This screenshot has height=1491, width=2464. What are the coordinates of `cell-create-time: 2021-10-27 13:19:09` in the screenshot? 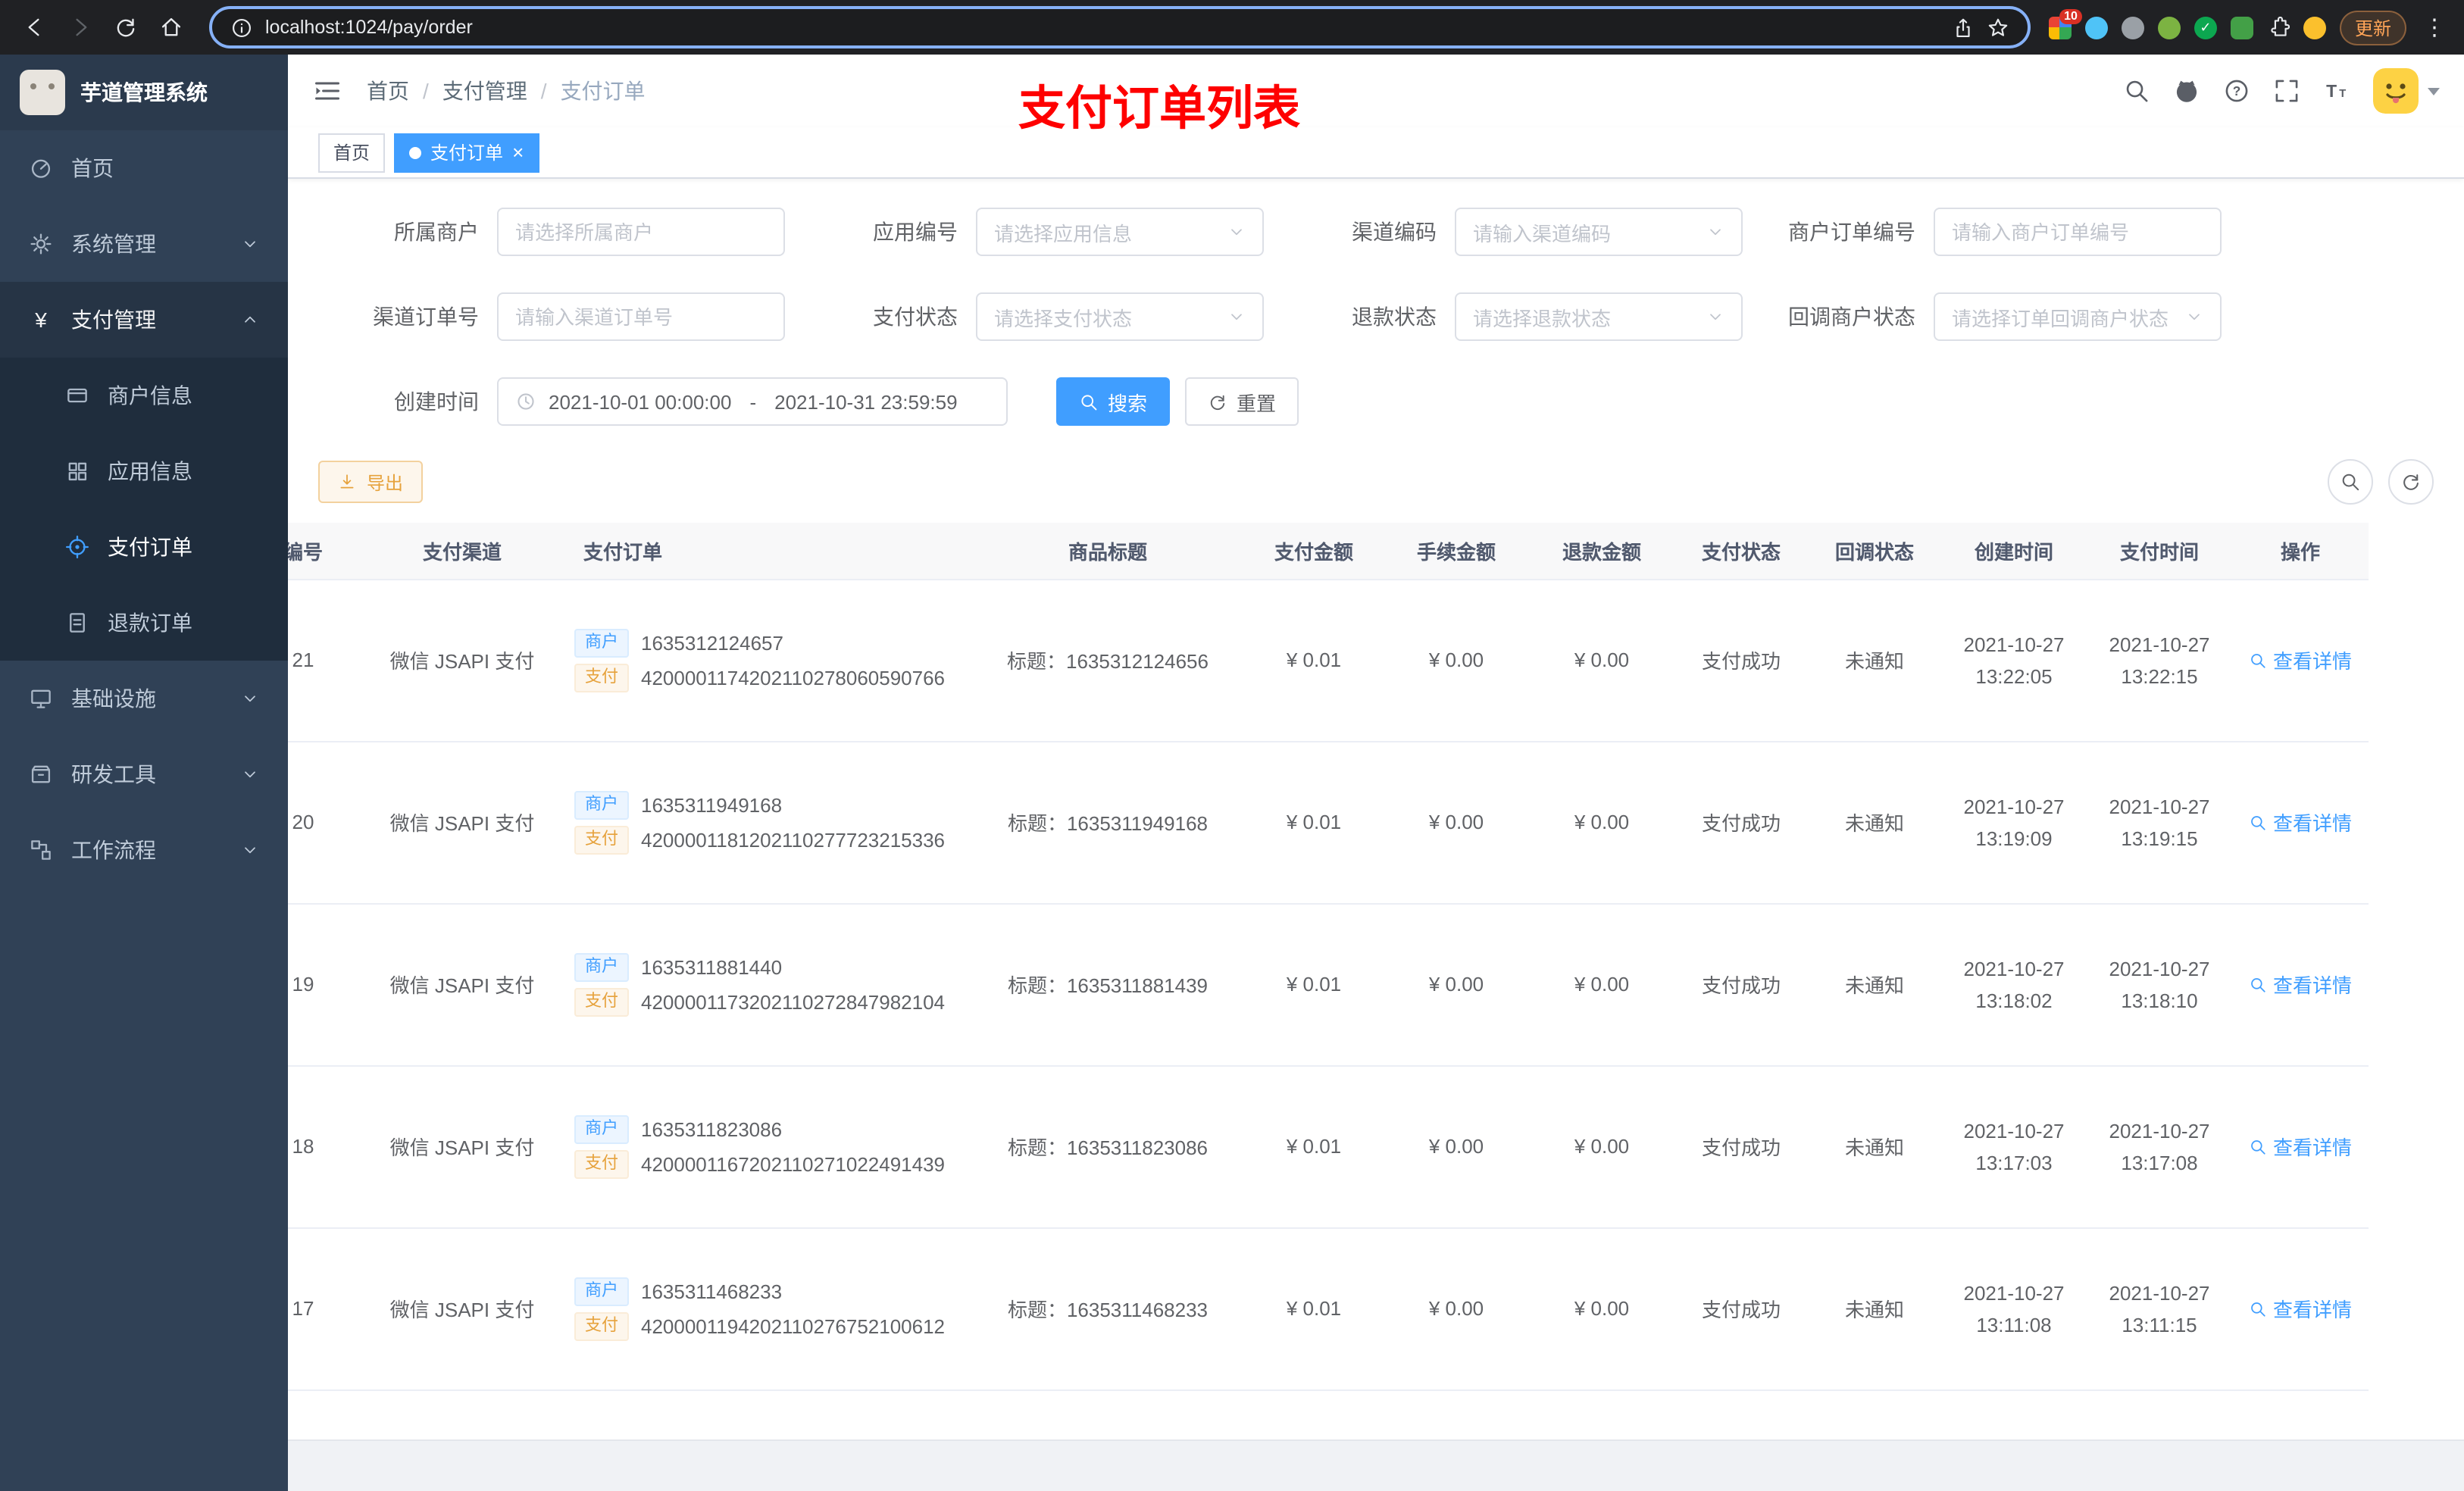 It's located at (2014, 822).